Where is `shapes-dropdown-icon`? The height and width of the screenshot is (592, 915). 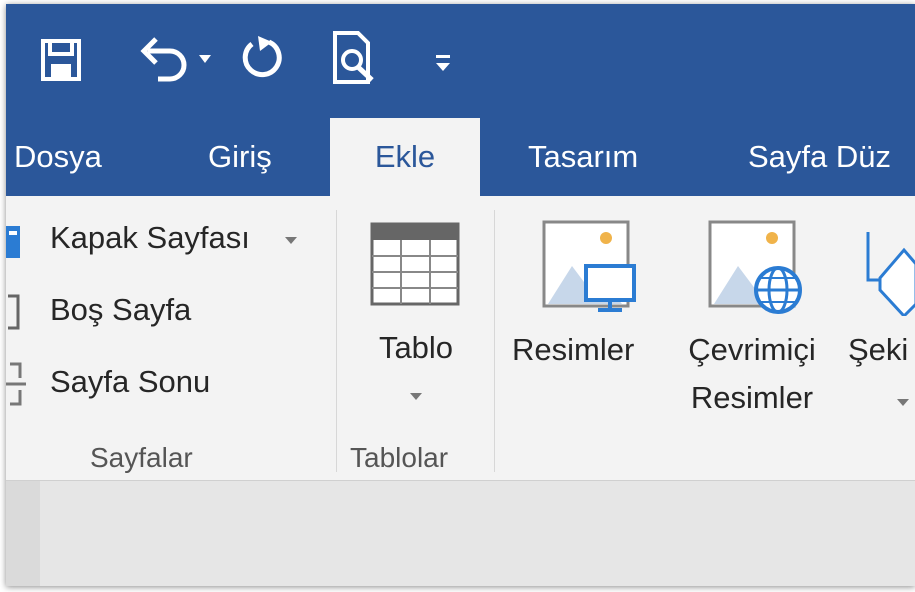 shapes-dropdown-icon is located at coordinates (903, 402).